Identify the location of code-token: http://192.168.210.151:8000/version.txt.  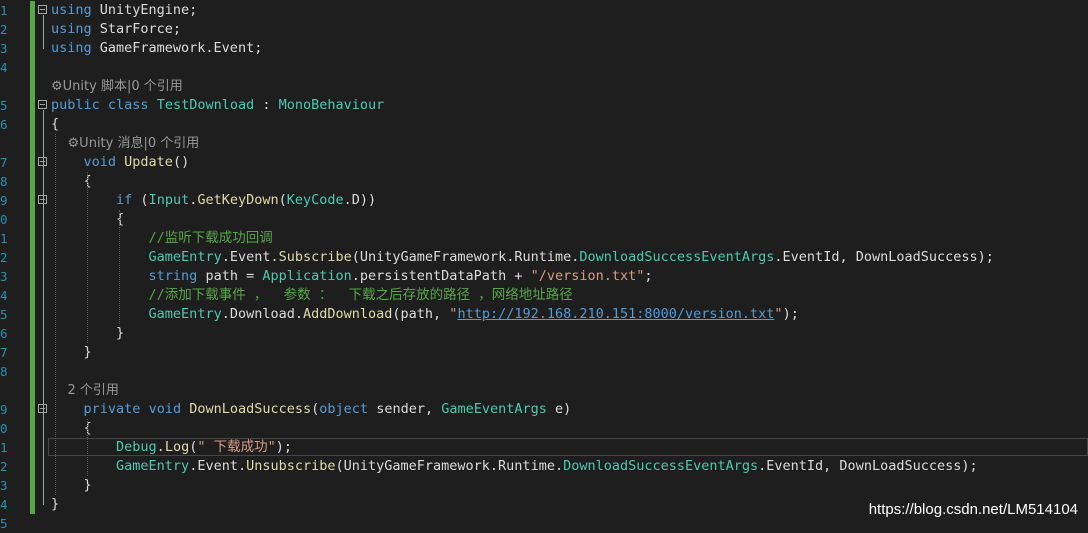
(615, 314).